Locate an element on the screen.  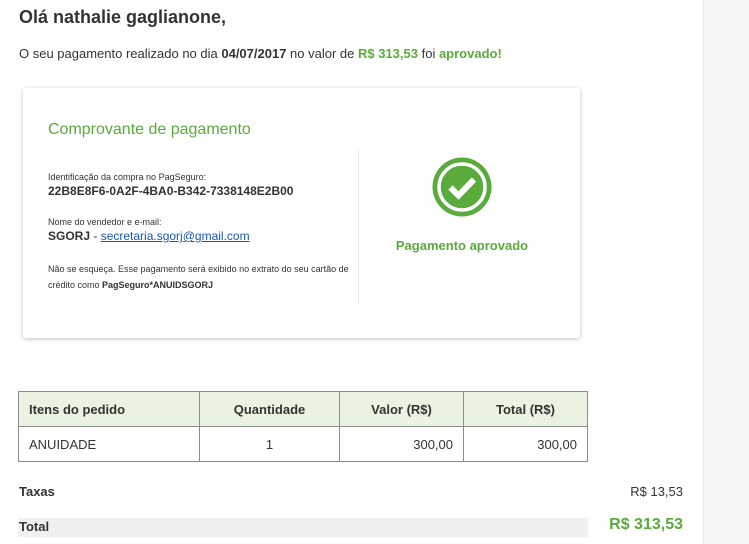
item-name-cell: ANUIDADE is located at coordinates (109, 444).